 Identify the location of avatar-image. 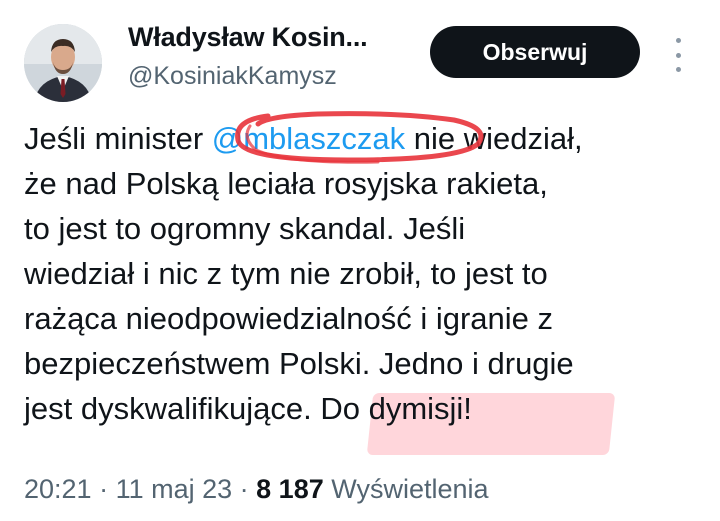
(63, 63).